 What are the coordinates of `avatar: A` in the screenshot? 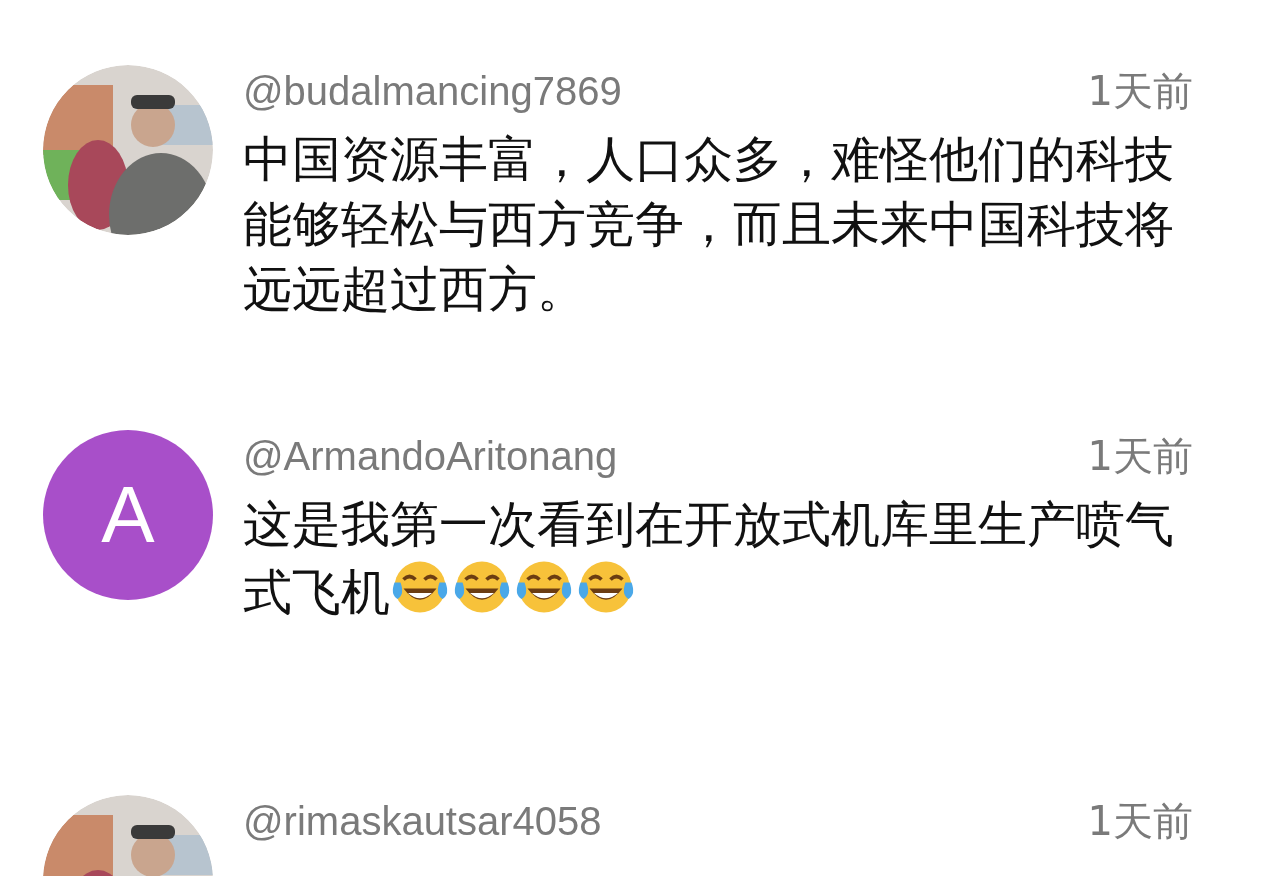 It's located at (128, 515).